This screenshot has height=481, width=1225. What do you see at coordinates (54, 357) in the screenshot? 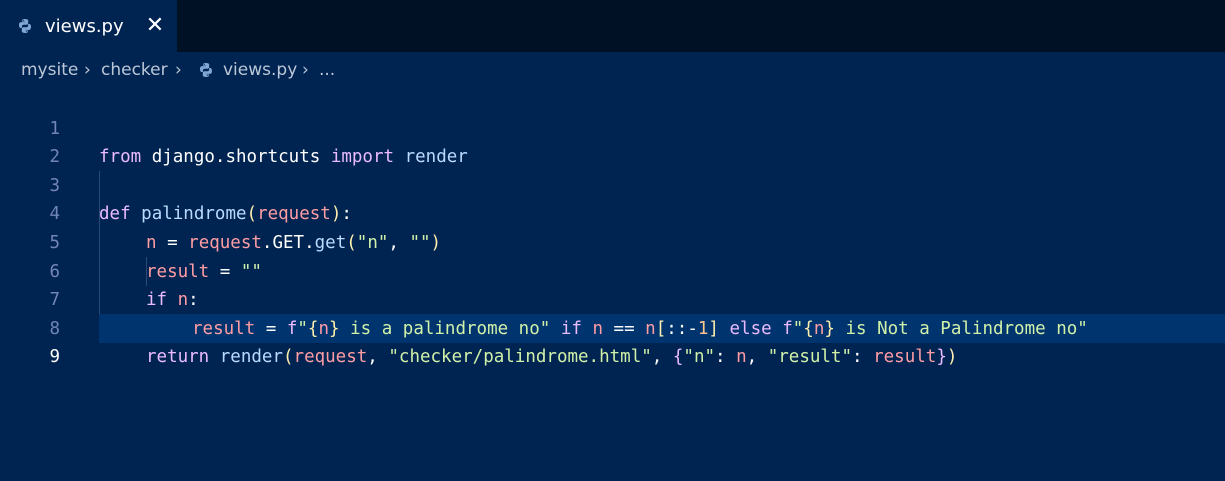
I see `line-number: 9` at bounding box center [54, 357].